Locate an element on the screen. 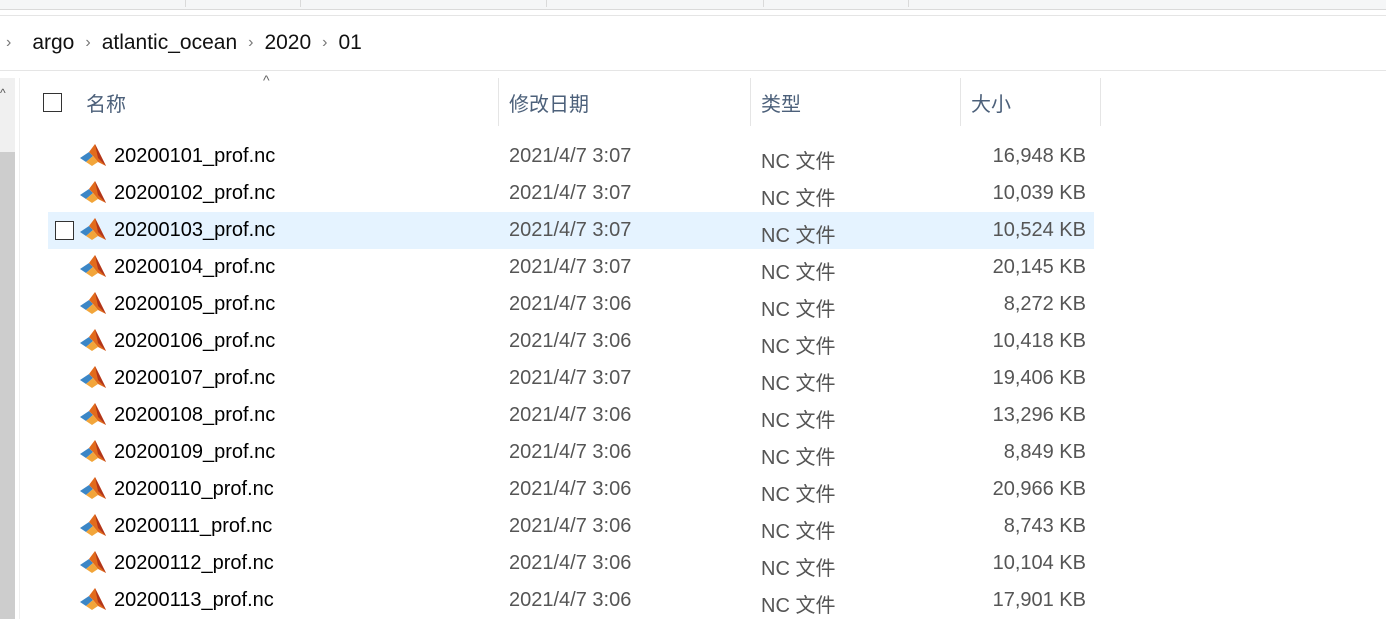 Image resolution: width=1386 pixels, height=619 pixels. nav-pane-scrollbar: ^ is located at coordinates (7, 348).